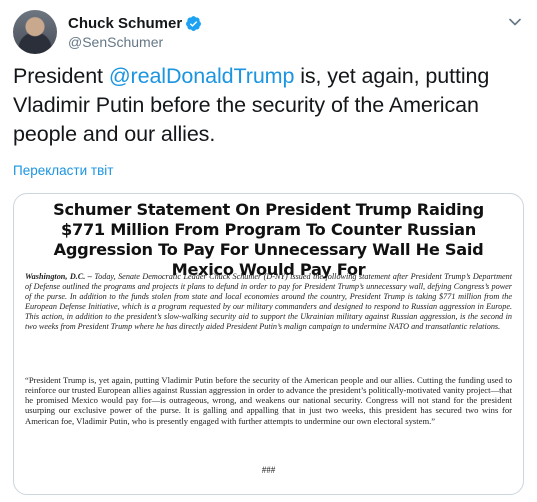 The height and width of the screenshot is (502, 537). Describe the element at coordinates (115, 42) in the screenshot. I see `author-handle: @SenSchumer` at that location.